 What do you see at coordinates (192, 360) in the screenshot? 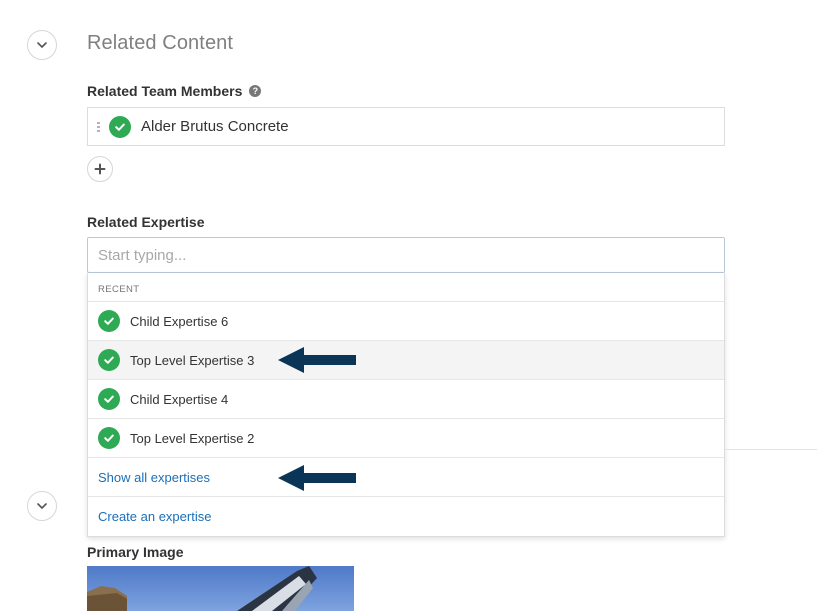
I see `dropdown-item-label: Top Level Expertise 3` at bounding box center [192, 360].